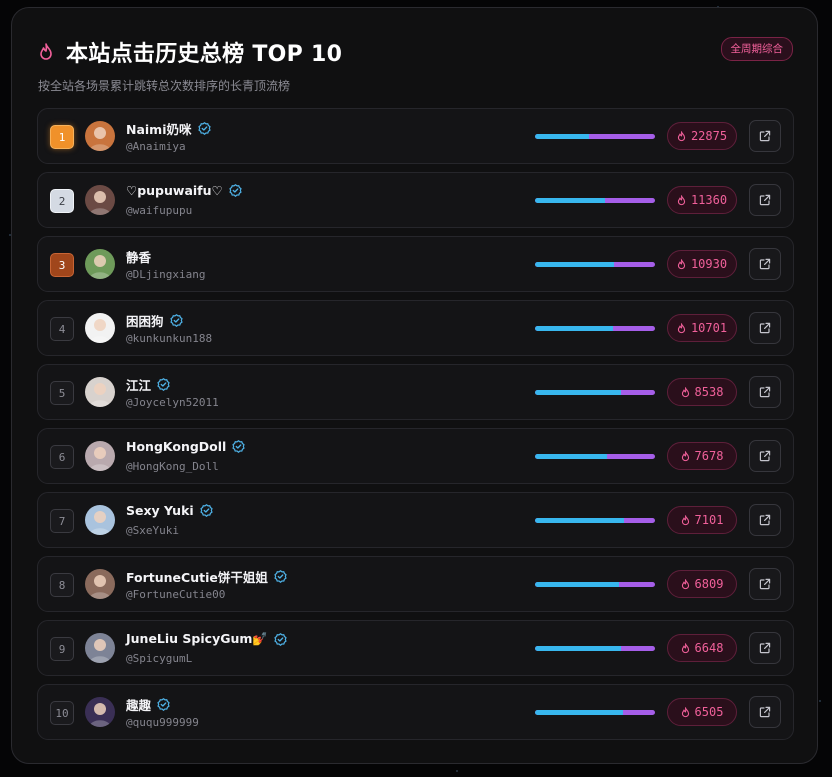 The height and width of the screenshot is (777, 832). Describe the element at coordinates (62, 649) in the screenshot. I see `rank-badge: 9` at that location.